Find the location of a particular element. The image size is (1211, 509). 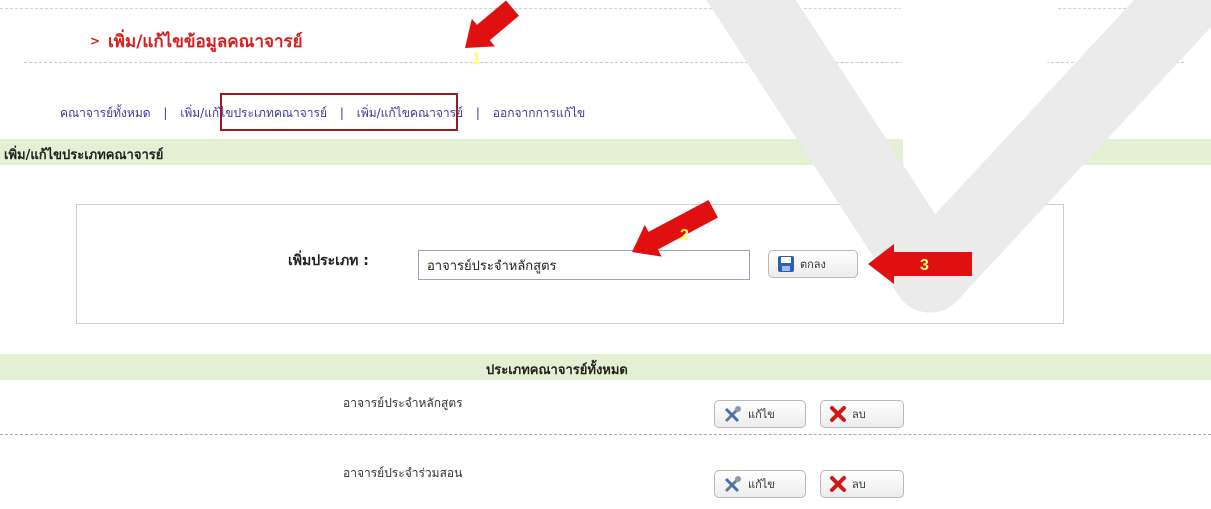

annotation-number: 3 is located at coordinates (924, 265).